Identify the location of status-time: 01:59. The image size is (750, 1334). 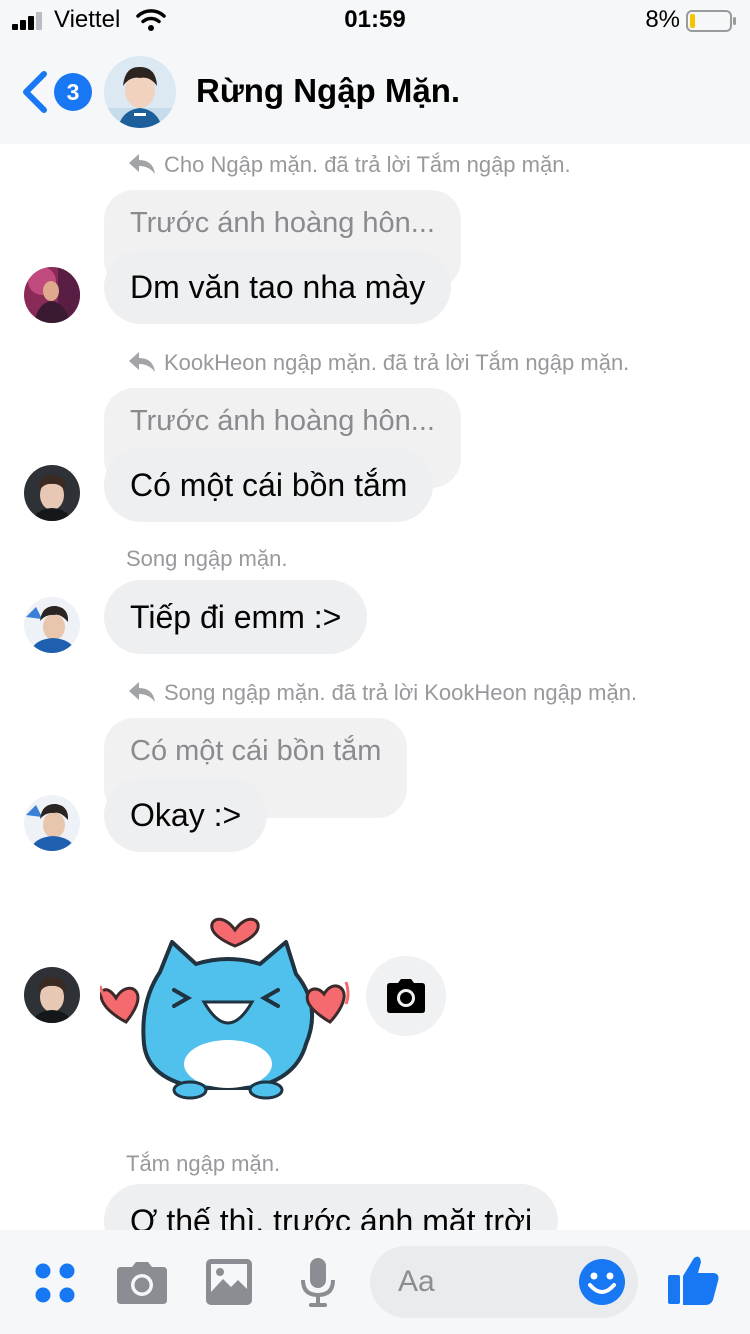
(375, 19).